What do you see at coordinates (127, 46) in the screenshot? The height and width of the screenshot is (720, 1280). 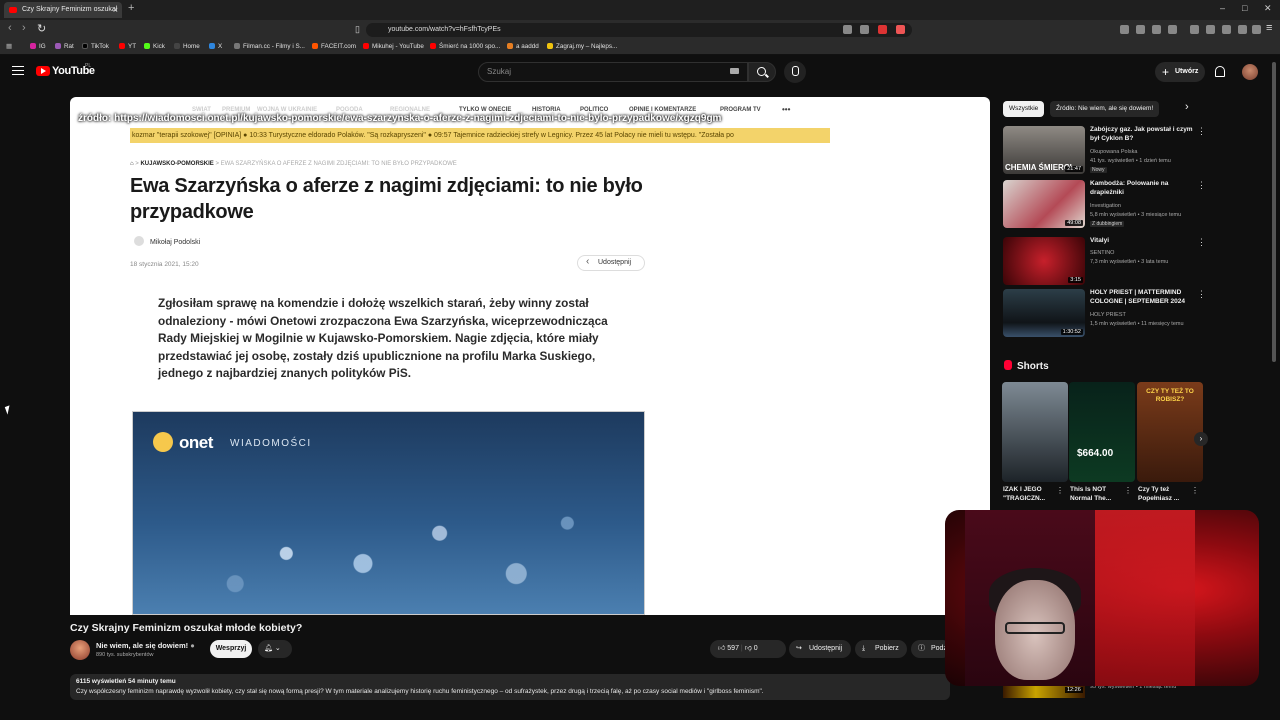 I see `bookmark-item: YT` at bounding box center [127, 46].